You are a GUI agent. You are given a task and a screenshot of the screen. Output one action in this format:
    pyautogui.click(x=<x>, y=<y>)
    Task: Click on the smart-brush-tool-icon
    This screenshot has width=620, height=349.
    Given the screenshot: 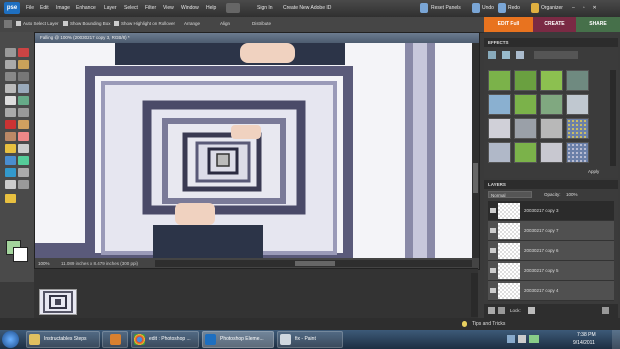 What is the action you would take?
    pyautogui.click(x=23, y=148)
    